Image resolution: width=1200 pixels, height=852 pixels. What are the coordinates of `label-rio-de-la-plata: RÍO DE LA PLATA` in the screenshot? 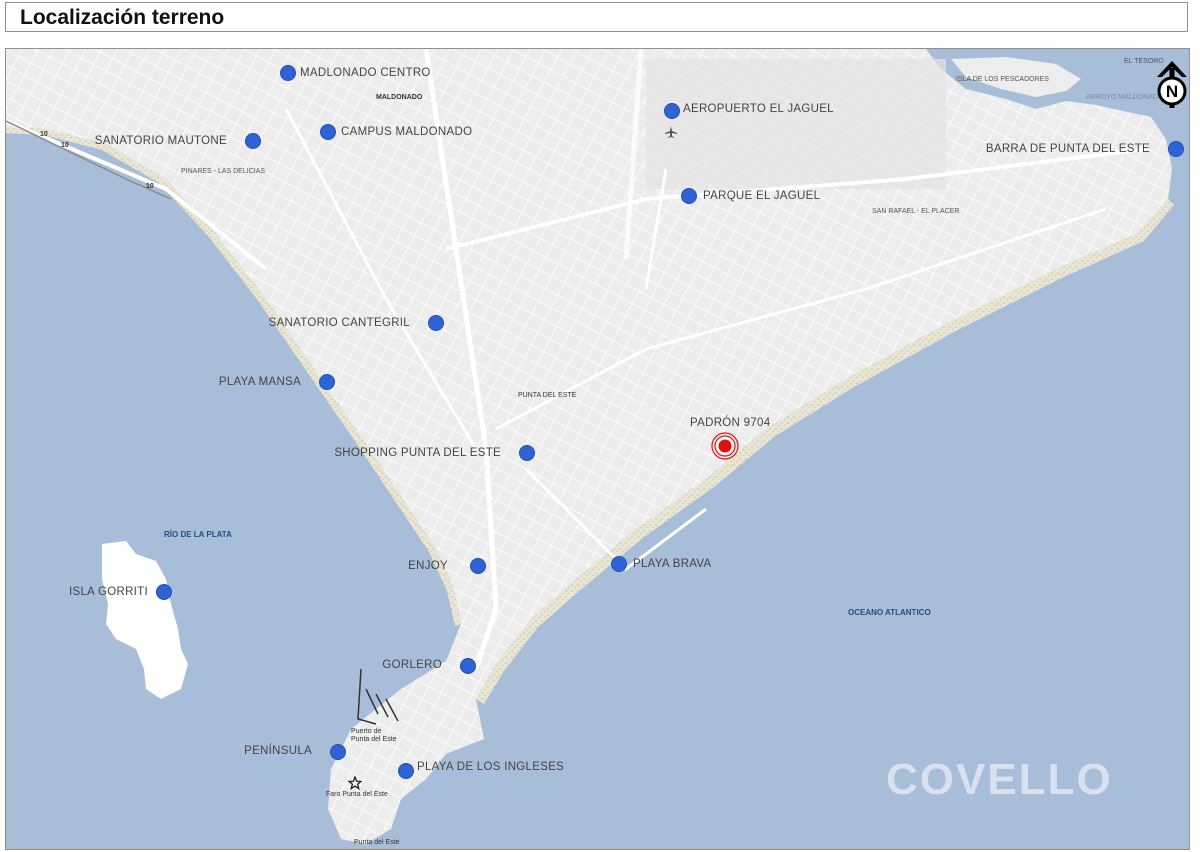 It's located at (198, 534).